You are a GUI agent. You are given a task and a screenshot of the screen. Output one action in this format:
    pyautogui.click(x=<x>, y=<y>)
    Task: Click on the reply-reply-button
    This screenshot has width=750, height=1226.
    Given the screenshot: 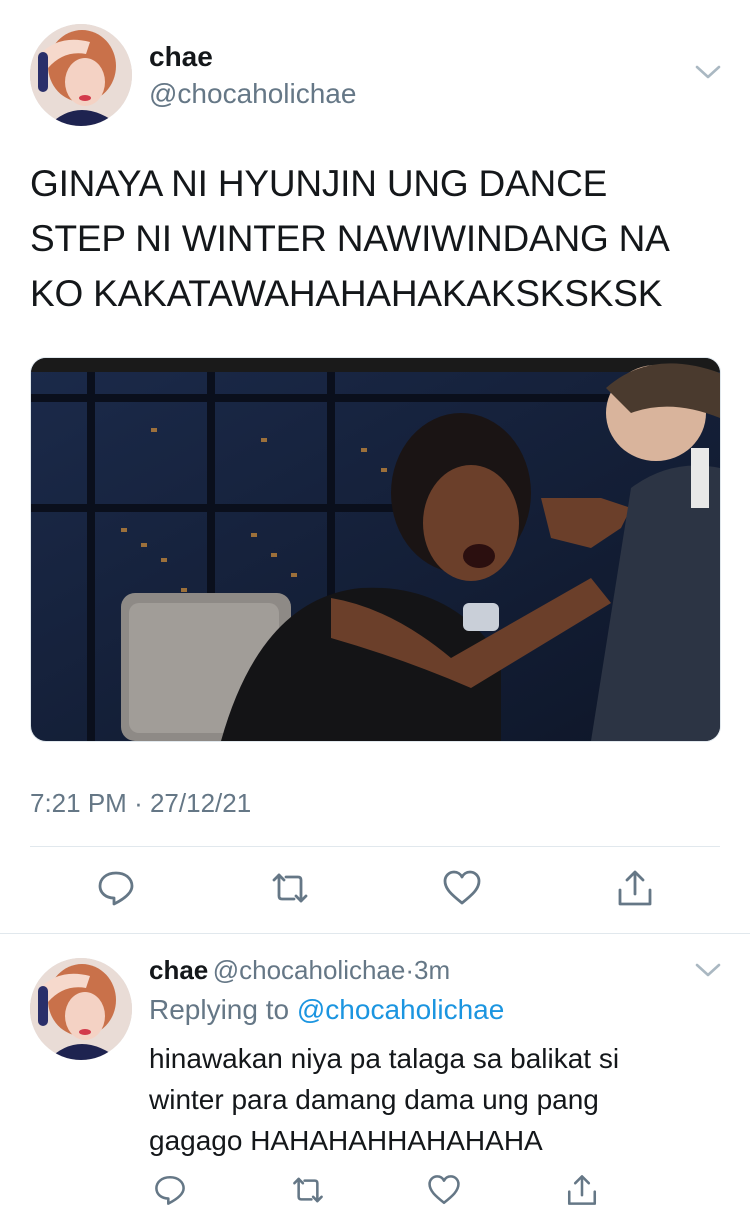 What is the action you would take?
    pyautogui.click(x=170, y=1190)
    